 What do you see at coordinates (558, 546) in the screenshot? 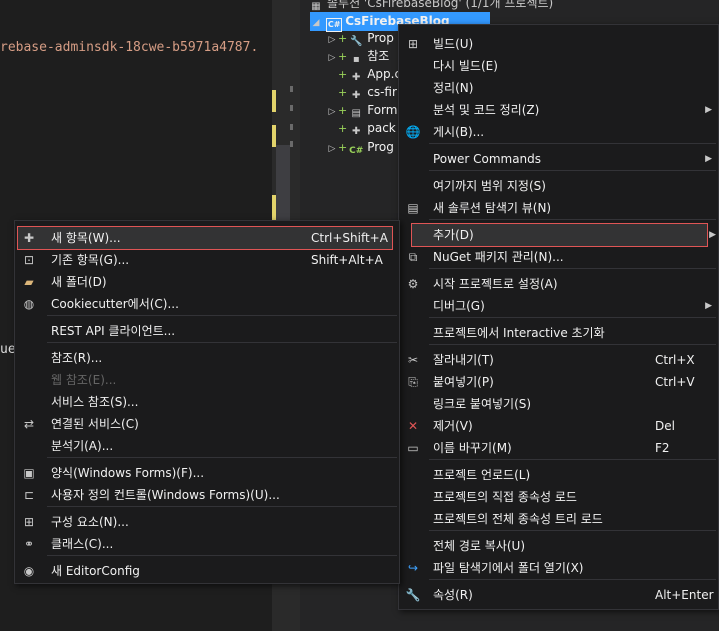
I see `menu-item-전체-경로-복사: 전체 경로 복사(U)` at bounding box center [558, 546].